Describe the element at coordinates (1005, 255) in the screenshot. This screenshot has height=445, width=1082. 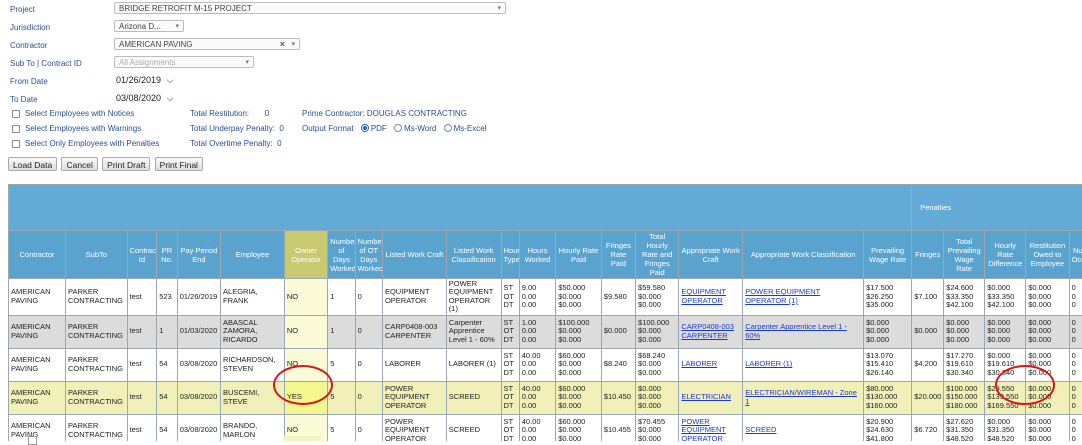
I see `column-header: Hourly Rate Difference` at that location.